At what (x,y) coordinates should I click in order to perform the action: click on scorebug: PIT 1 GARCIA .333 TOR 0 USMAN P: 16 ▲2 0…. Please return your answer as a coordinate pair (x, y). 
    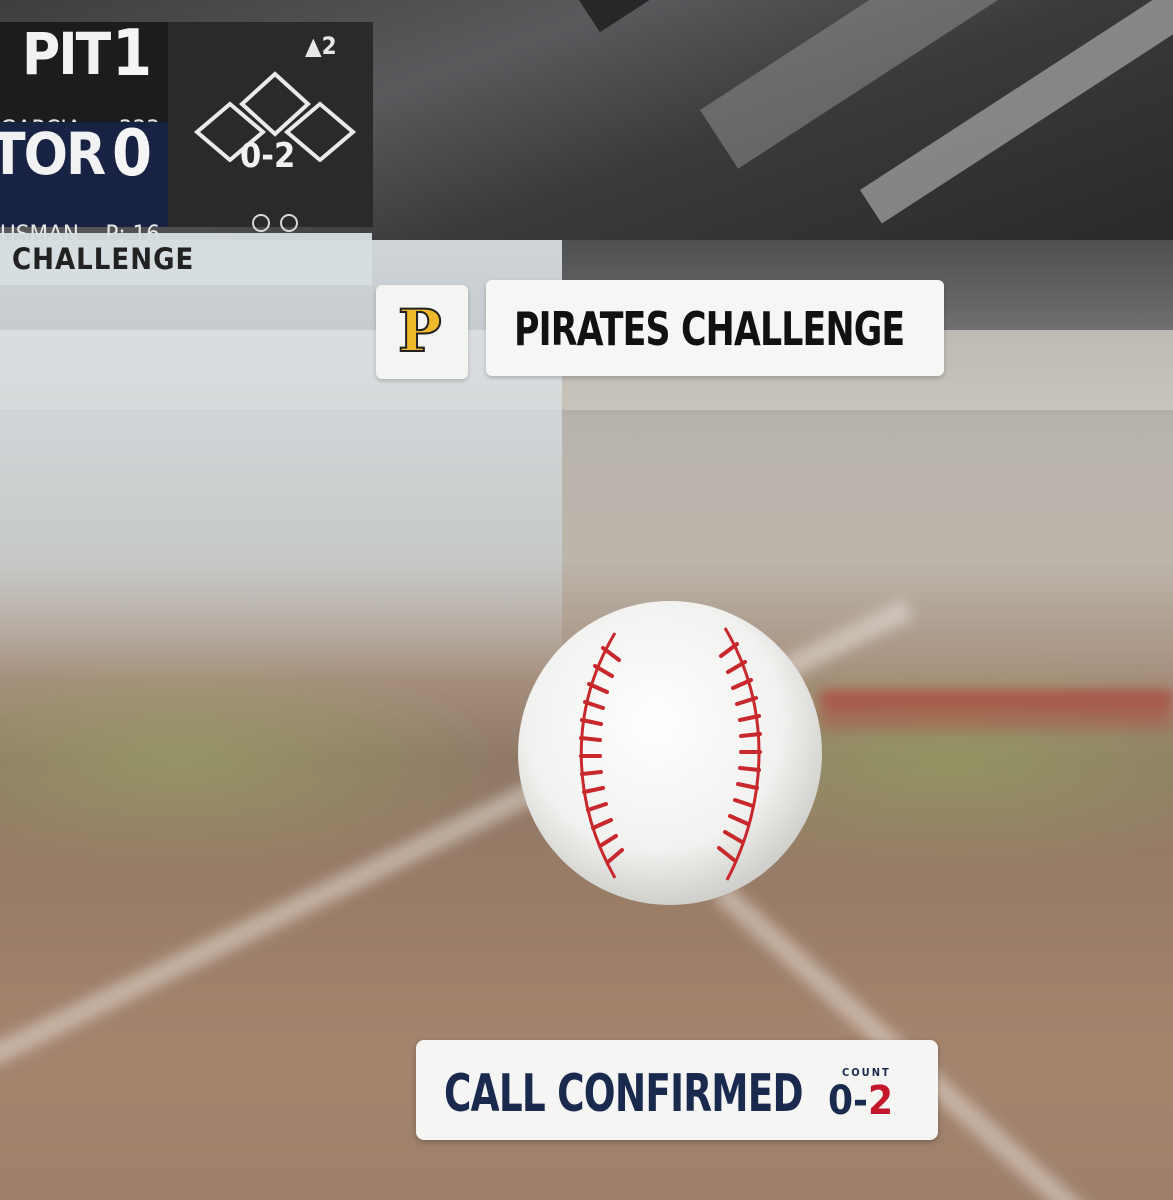
    Looking at the image, I should click on (186, 132).